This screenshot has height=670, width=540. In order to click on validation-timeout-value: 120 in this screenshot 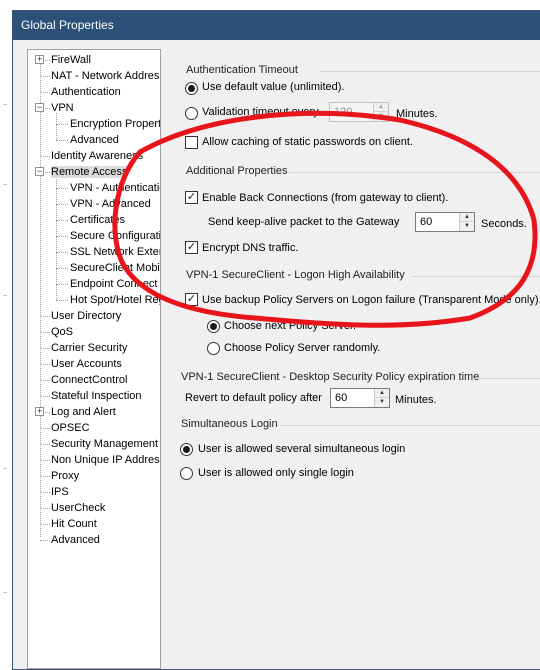, I will do `click(343, 112)`.